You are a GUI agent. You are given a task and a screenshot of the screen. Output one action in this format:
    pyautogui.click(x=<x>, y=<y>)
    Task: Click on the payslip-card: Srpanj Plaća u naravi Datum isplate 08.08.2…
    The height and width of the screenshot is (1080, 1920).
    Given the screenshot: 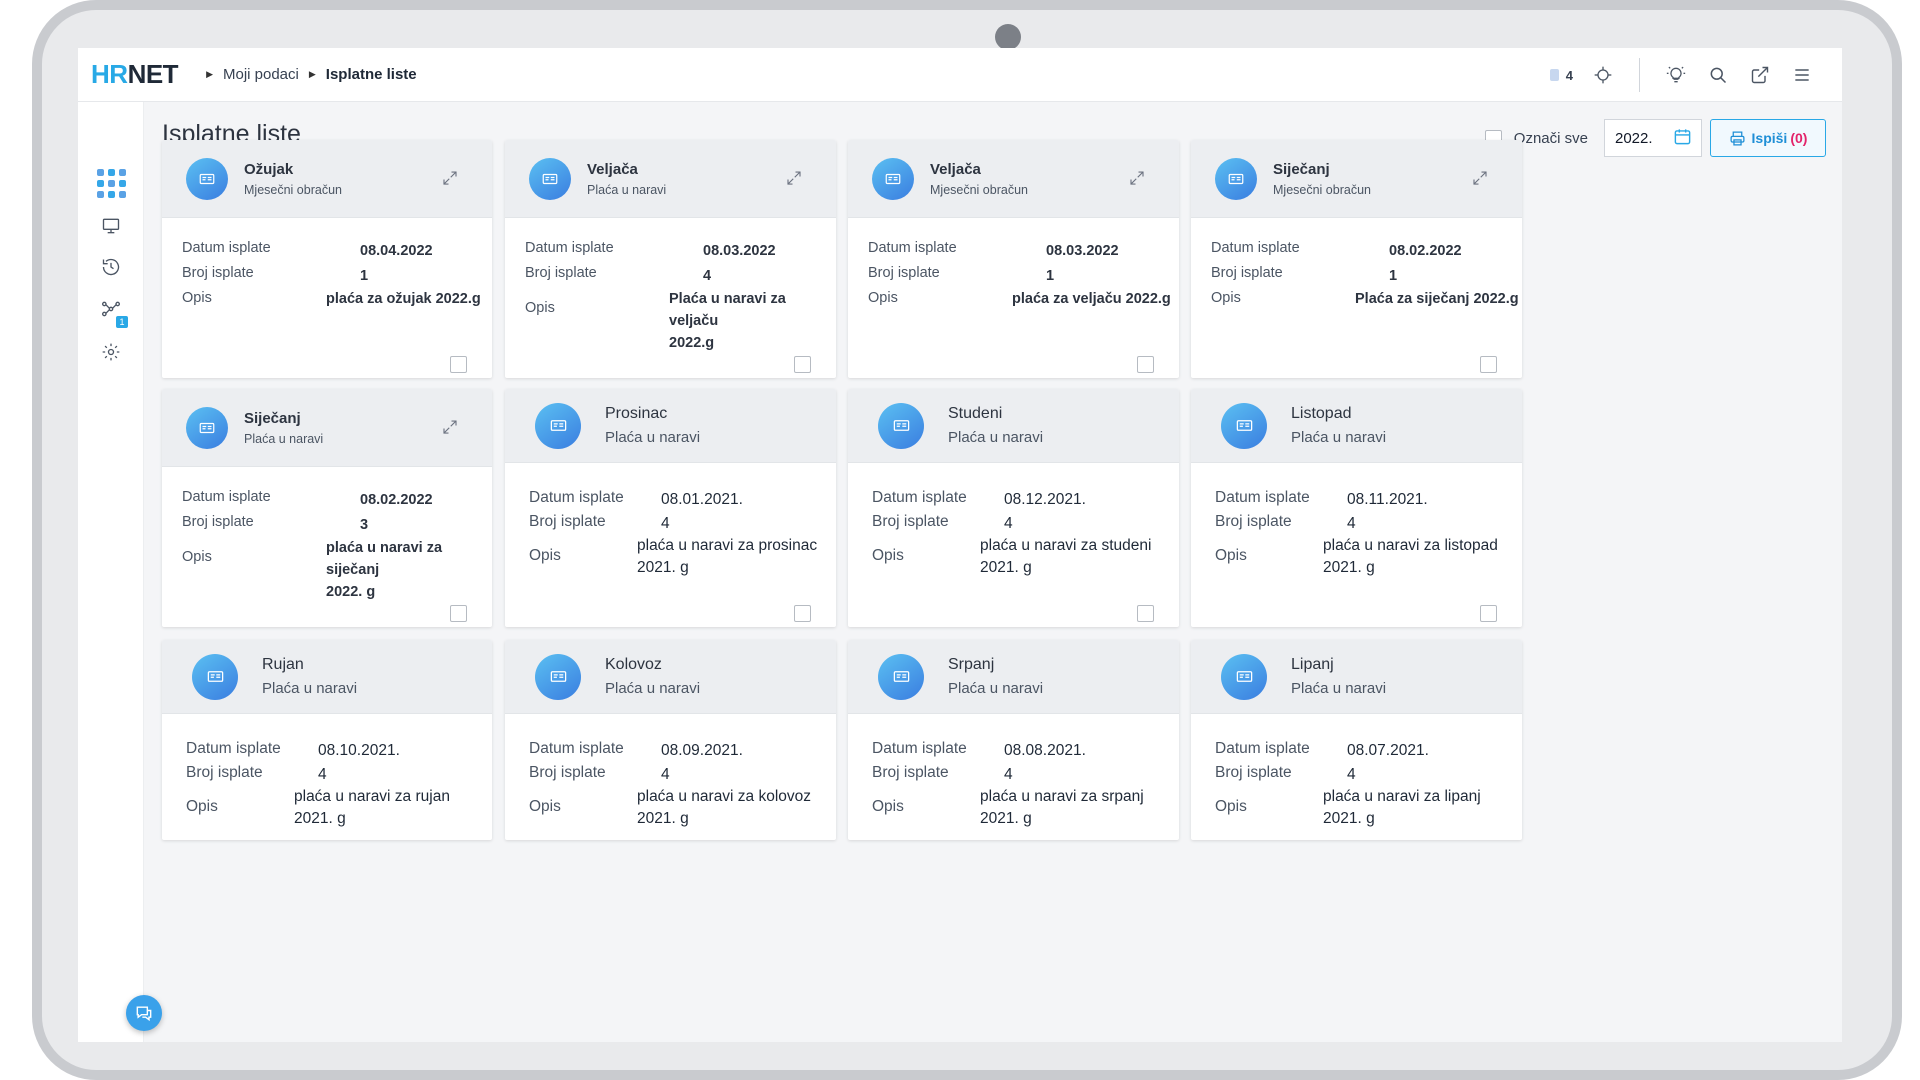 What is the action you would take?
    pyautogui.click(x=1013, y=740)
    